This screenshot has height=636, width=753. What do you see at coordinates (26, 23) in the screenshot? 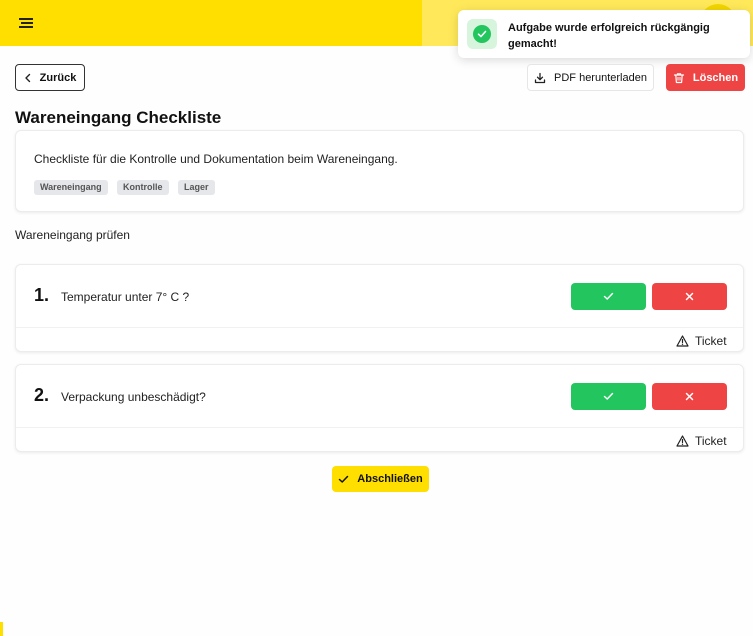
I see `hamburger-menu-icon` at bounding box center [26, 23].